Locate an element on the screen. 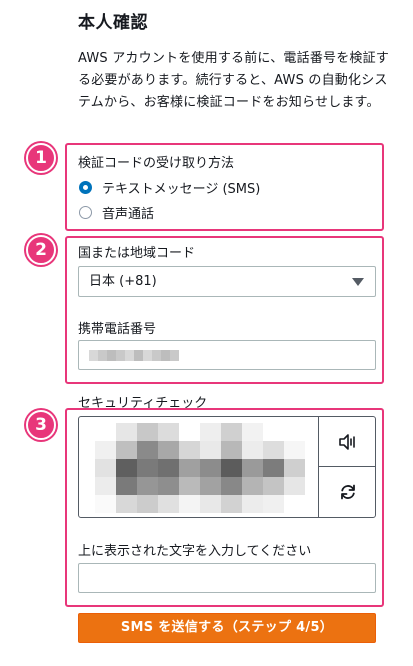 Image resolution: width=413 pixels, height=666 pixels. page-title: 本人確認 is located at coordinates (113, 23).